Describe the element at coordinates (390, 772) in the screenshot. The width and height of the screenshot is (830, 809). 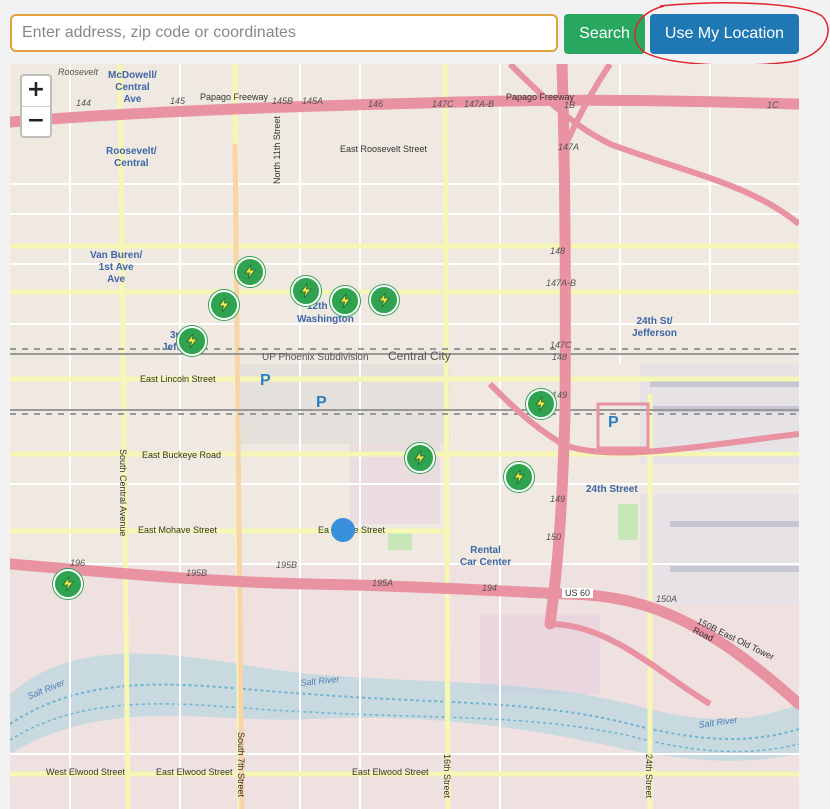
I see `label-east-elwood-street-2: East Elwood Street` at that location.